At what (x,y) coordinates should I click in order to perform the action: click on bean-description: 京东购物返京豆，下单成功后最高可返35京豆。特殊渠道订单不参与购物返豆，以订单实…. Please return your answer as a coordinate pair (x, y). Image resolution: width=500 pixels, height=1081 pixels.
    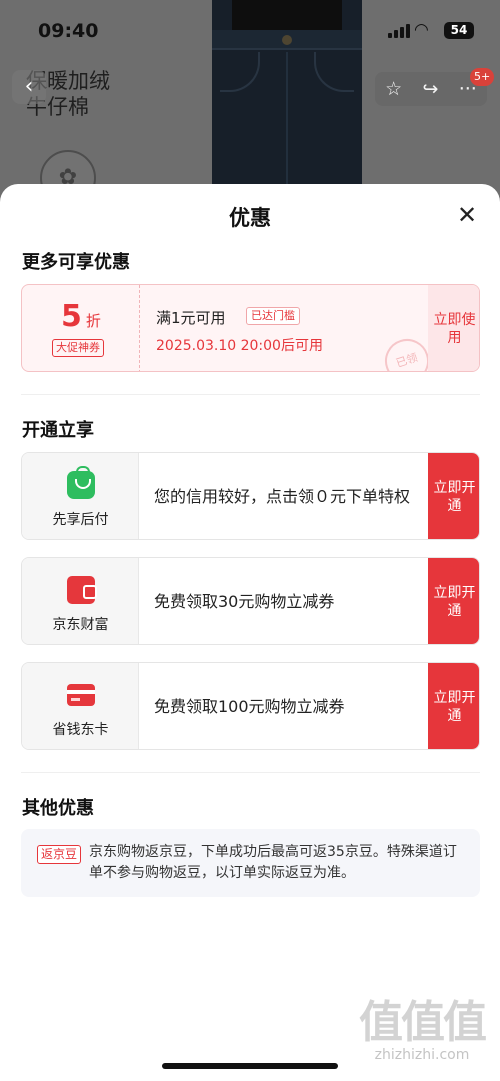
    Looking at the image, I should click on (273, 862).